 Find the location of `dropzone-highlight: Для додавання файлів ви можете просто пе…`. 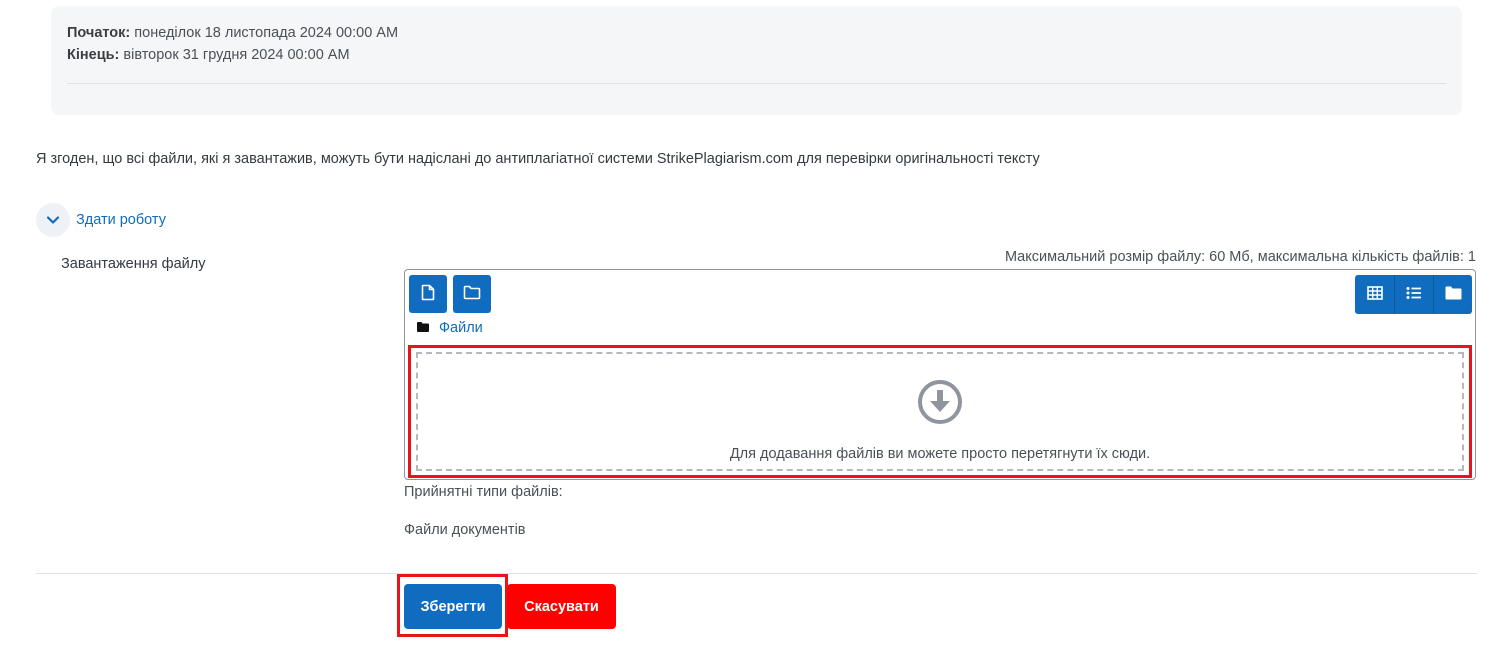

dropzone-highlight: Для додавання файлів ви можете просто пе… is located at coordinates (940, 411).